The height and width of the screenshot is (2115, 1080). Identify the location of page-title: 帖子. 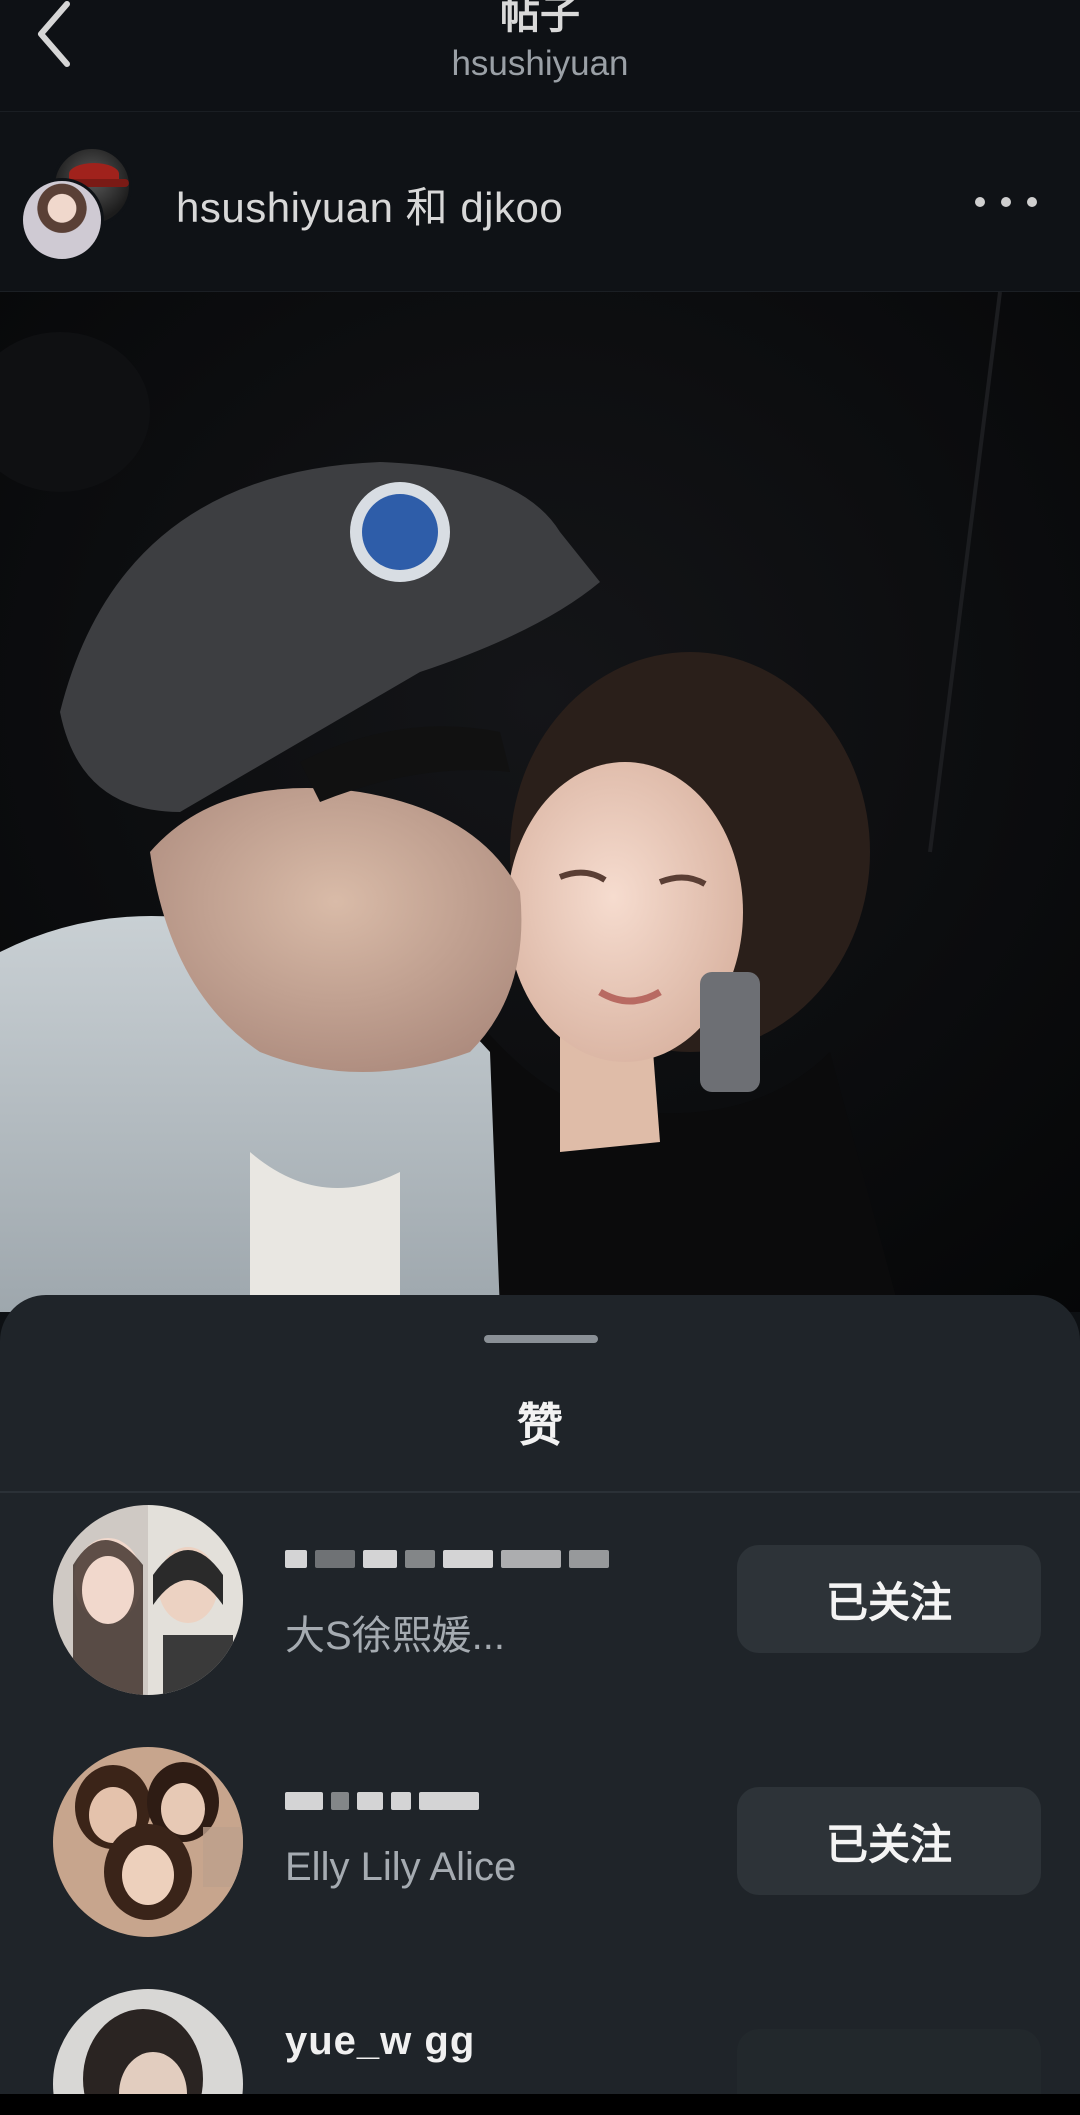
(540, 18).